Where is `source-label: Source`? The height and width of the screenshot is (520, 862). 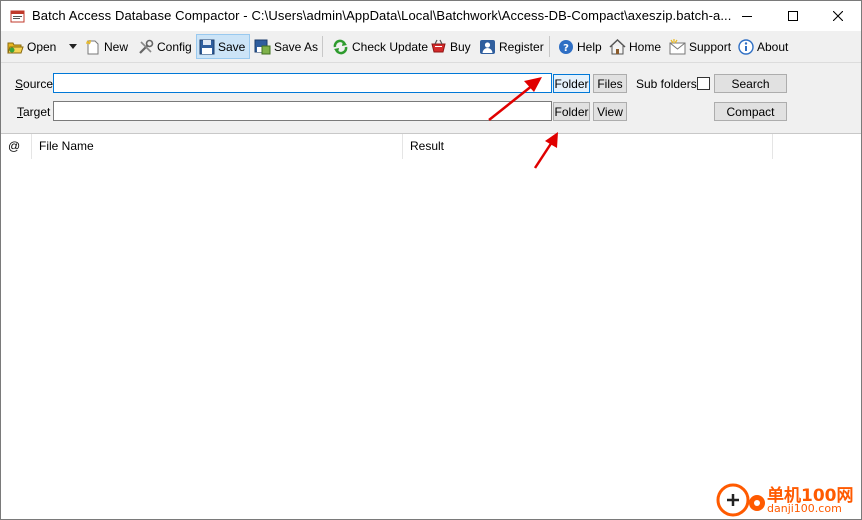
source-label: Source is located at coordinates (34, 84).